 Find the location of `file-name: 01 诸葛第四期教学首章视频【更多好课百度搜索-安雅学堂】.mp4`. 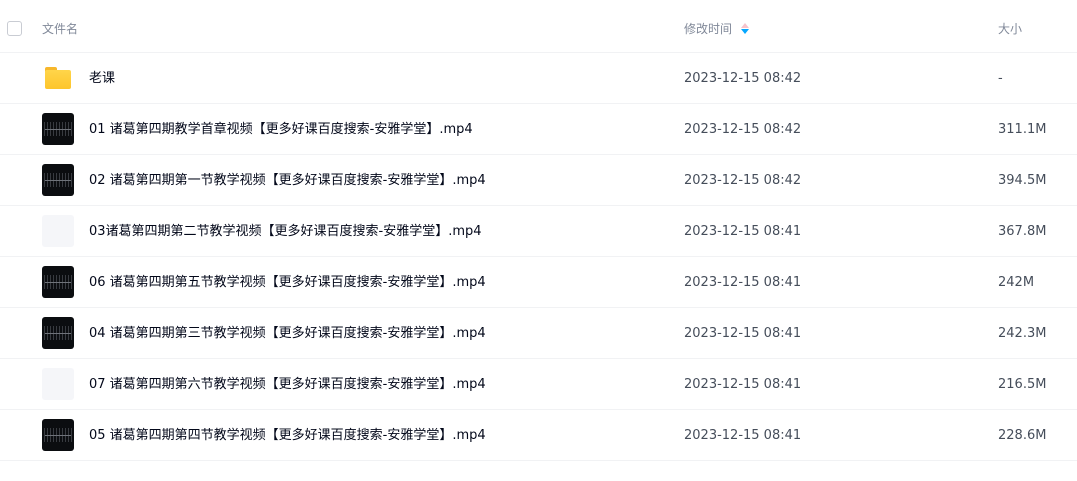

file-name: 01 诸葛第四期教学首章视频【更多好课百度搜索-安雅学堂】.mp4 is located at coordinates (281, 130).